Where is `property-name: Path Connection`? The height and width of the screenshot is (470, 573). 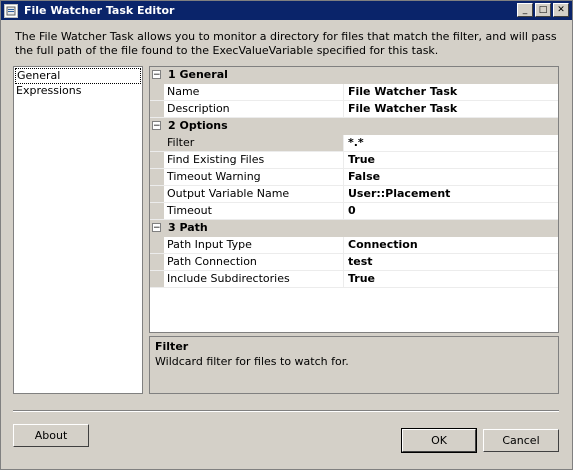
property-name: Path Connection is located at coordinates (254, 262).